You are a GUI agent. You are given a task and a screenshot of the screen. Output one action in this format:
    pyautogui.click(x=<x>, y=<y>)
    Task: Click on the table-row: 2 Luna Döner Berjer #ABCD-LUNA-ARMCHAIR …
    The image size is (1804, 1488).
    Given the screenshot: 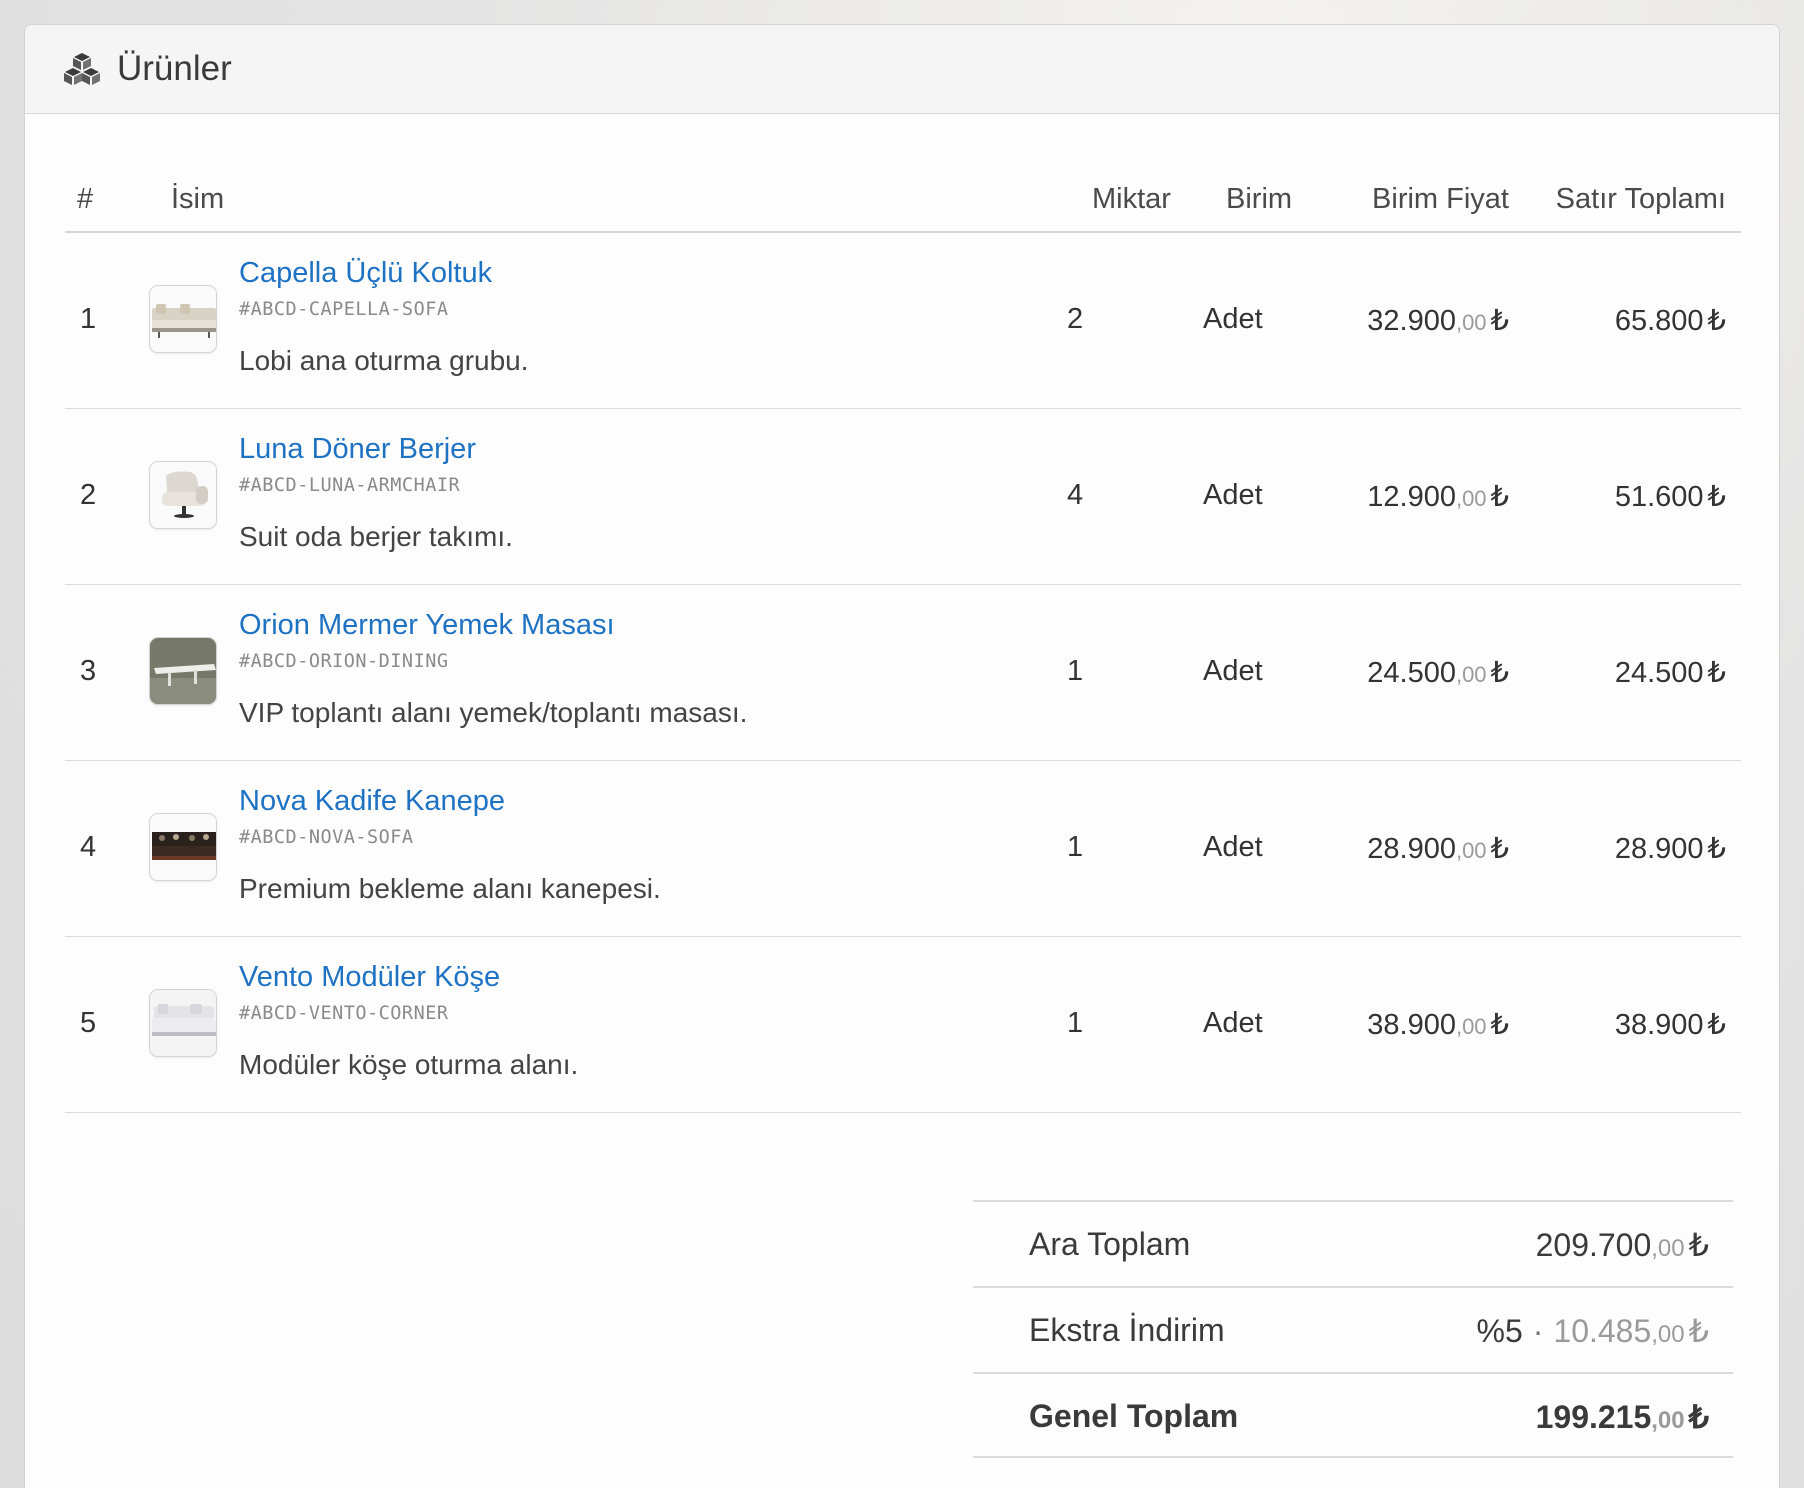 What is the action you would take?
    pyautogui.click(x=903, y=497)
    